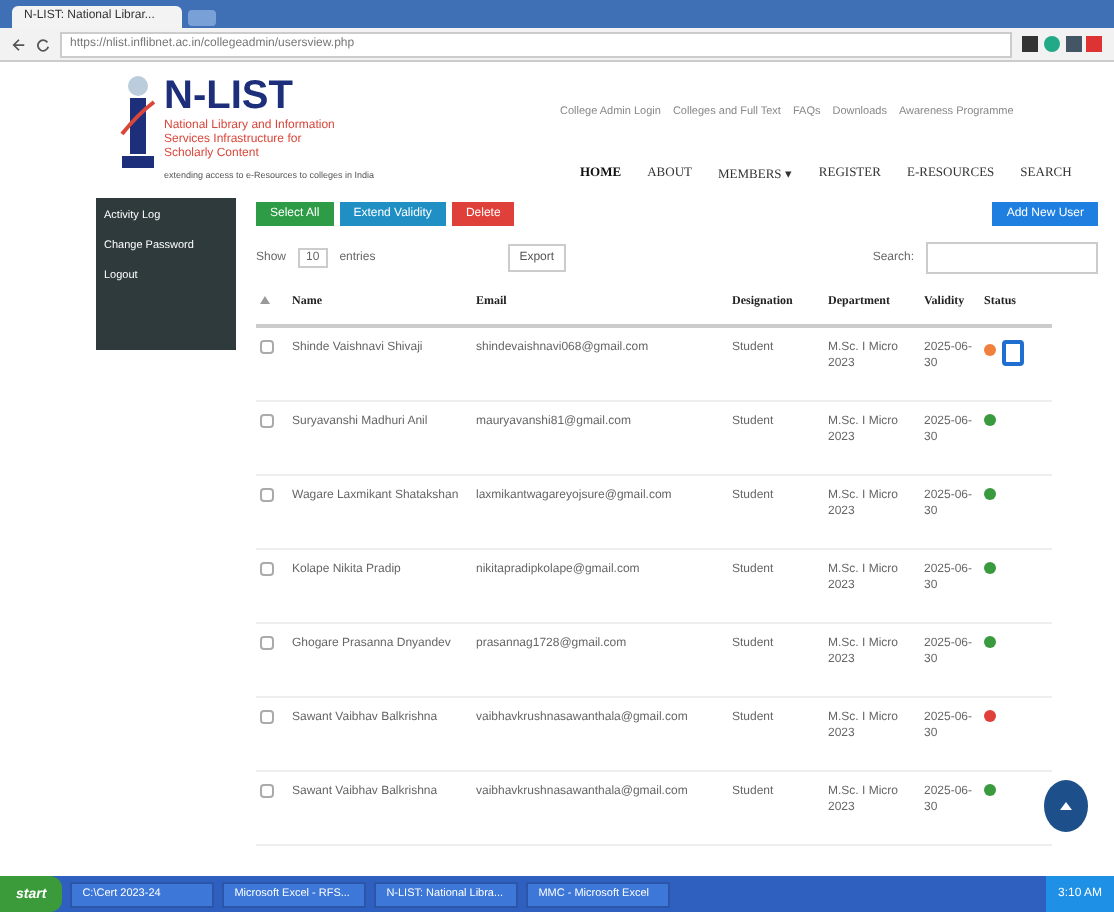 This screenshot has height=912, width=1114. Describe the element at coordinates (1013, 353) in the screenshot. I see `toggle-switch` at that location.